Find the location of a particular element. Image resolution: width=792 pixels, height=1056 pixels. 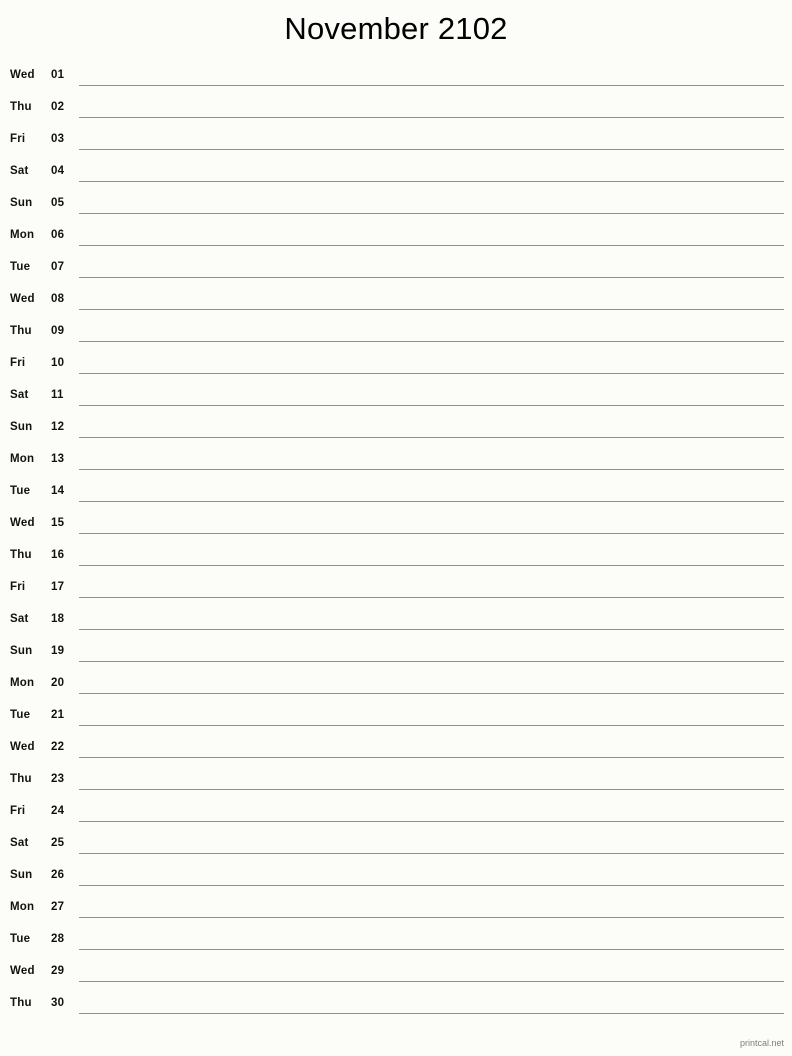

day-row: Wed 15 is located at coordinates (396, 526).